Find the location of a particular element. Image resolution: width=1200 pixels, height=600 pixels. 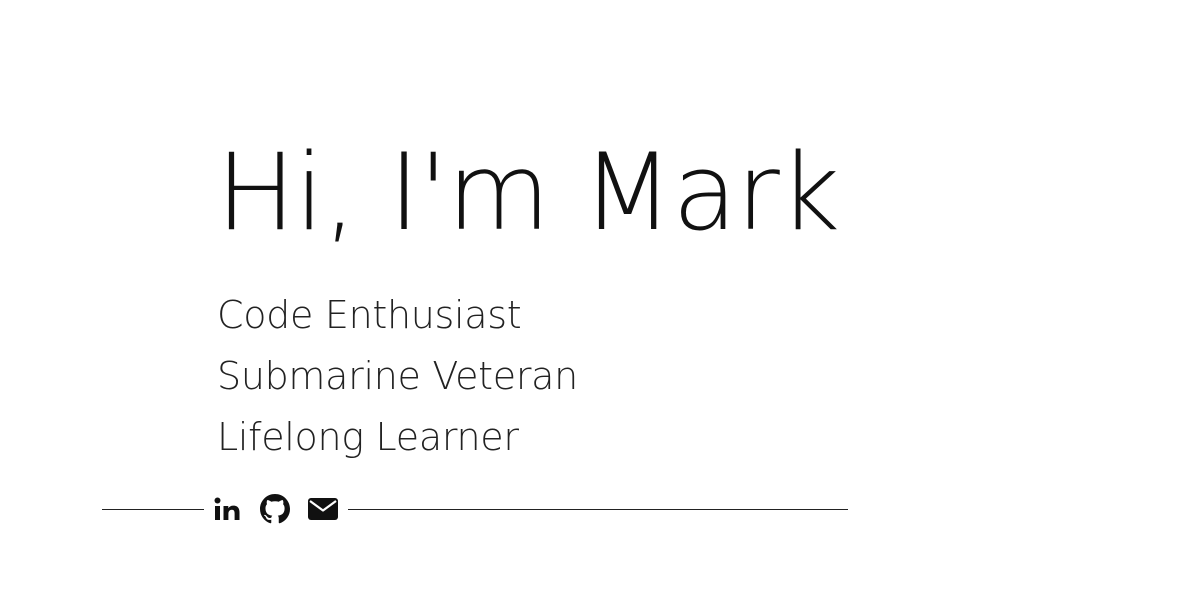

email-link is located at coordinates (323, 509).